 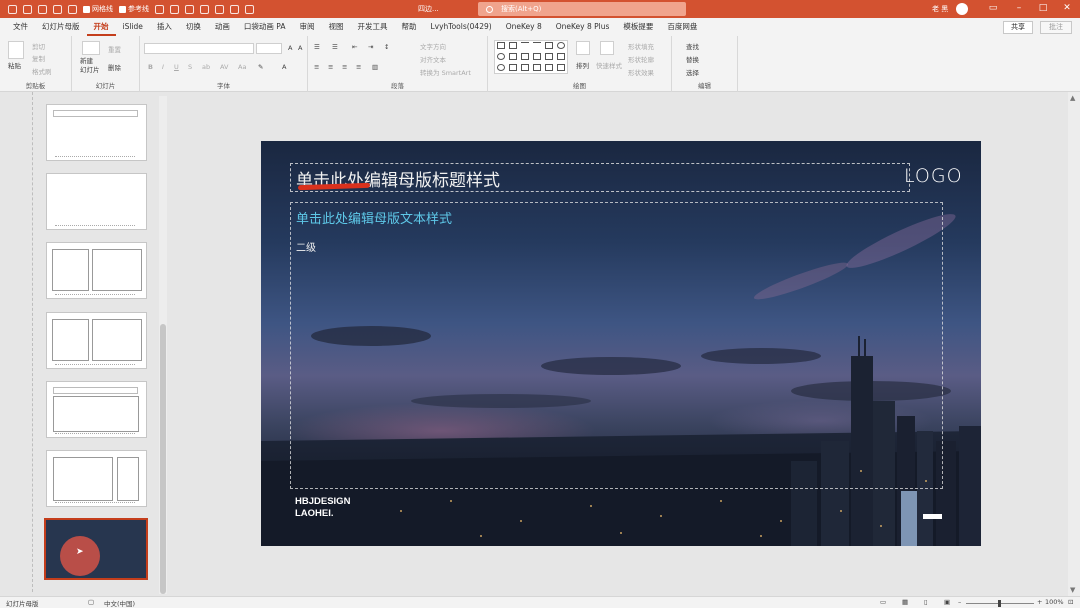 What do you see at coordinates (933, 176) in the screenshot?
I see `logo-text: LOGO` at bounding box center [933, 176].